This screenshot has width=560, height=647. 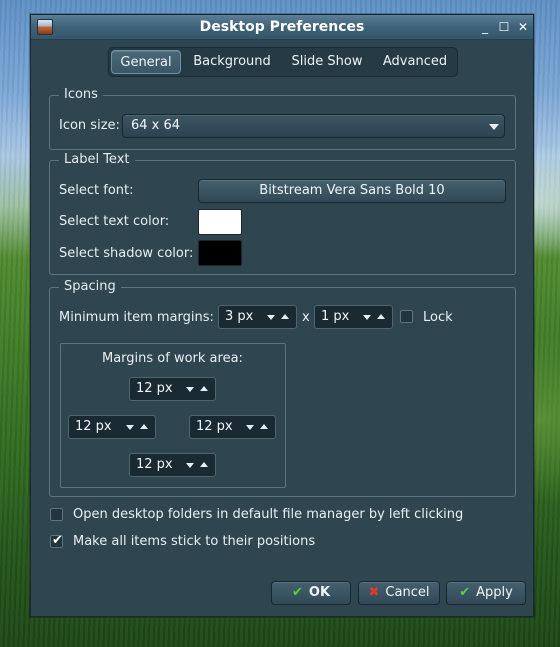 I want to click on label-text-frame-title: Label Text, so click(x=97, y=160).